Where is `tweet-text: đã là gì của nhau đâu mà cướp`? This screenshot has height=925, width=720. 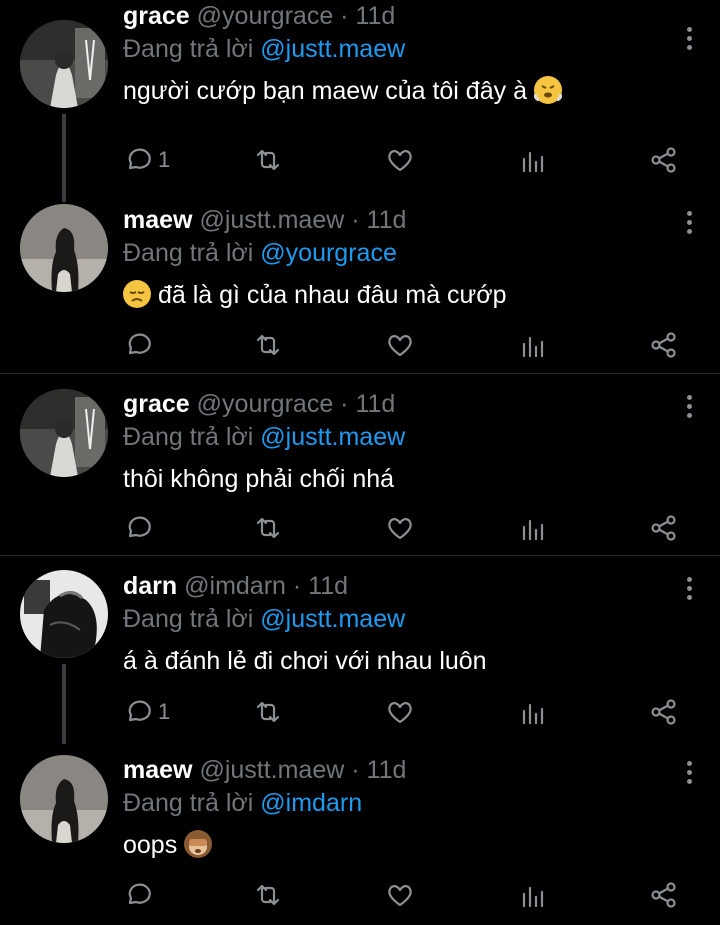 tweet-text: đã là gì của nhau đâu mà cướp is located at coordinates (397, 295).